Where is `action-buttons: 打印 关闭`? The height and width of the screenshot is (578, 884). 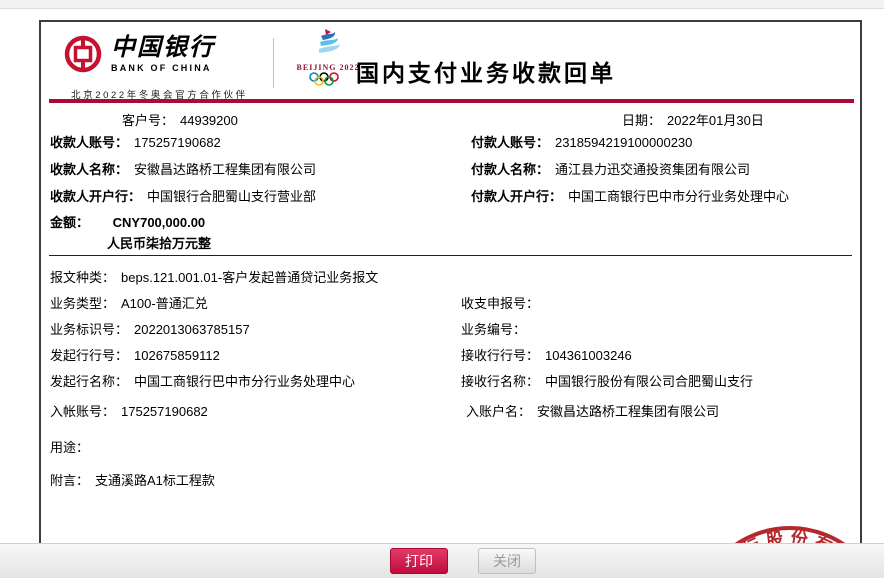 action-buttons: 打印 关闭 is located at coordinates (463, 561).